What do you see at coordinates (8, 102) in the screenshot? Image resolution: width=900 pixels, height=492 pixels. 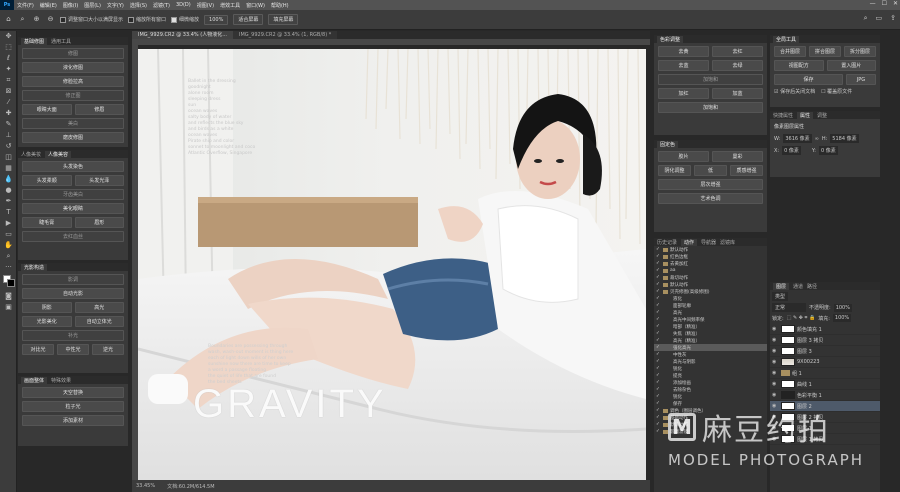 I see `eyedropper-icon: ⁄` at bounding box center [8, 102].